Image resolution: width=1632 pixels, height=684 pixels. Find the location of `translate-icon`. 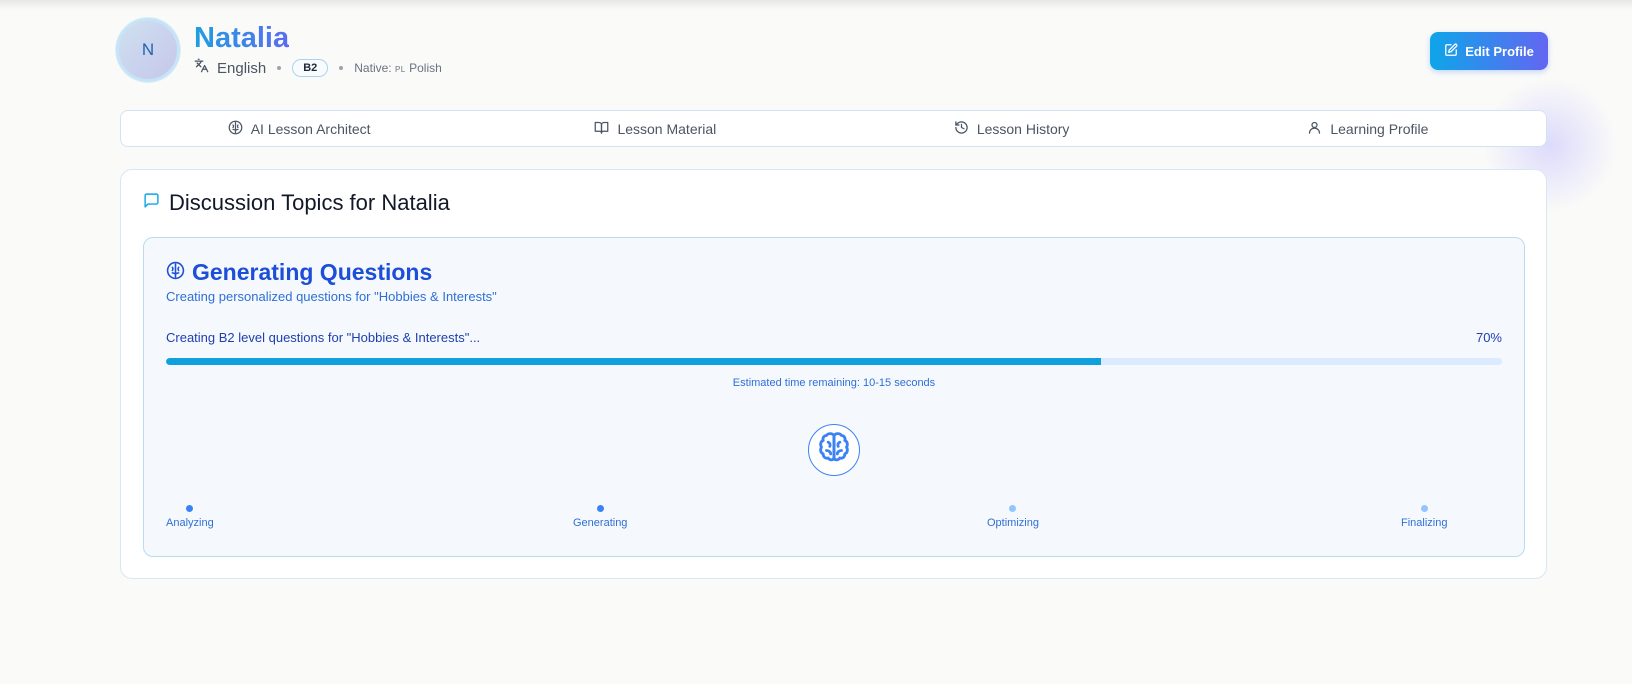

translate-icon is located at coordinates (201, 68).